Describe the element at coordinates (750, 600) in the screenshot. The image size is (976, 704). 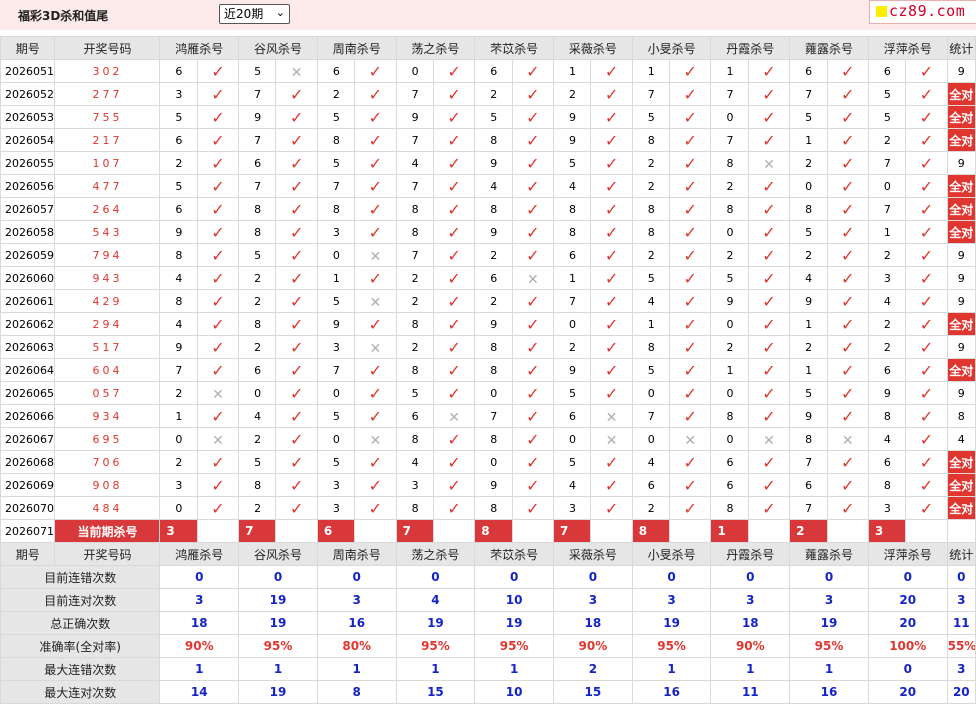
I see `summary-value: 3` at that location.